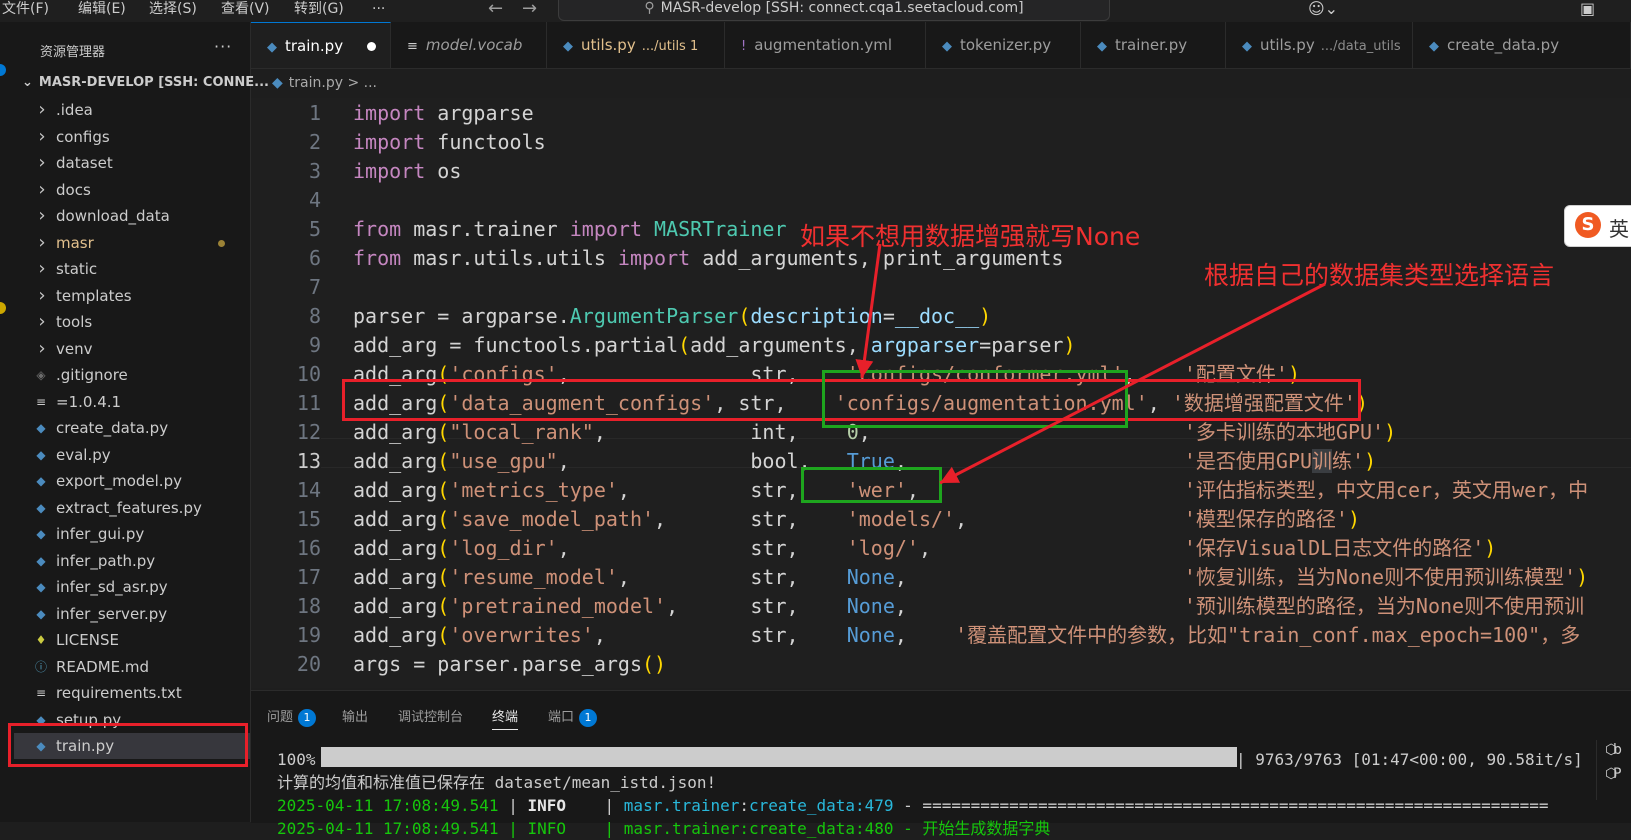  What do you see at coordinates (132, 322) in the screenshot?
I see `tree-item-tools: › tools` at bounding box center [132, 322].